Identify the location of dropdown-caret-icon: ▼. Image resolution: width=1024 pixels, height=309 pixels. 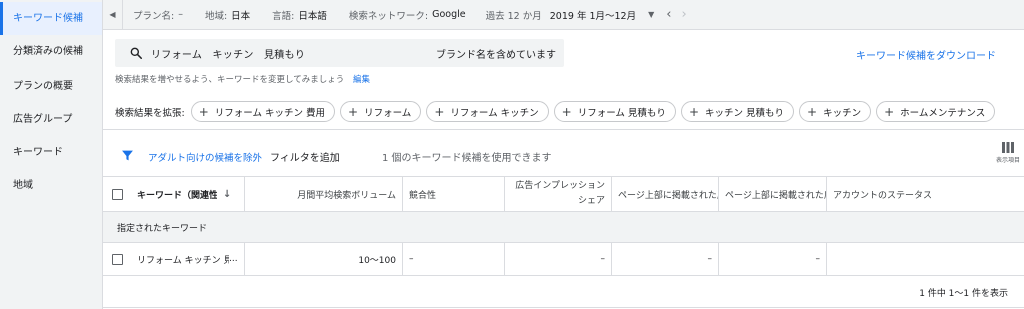
(651, 14).